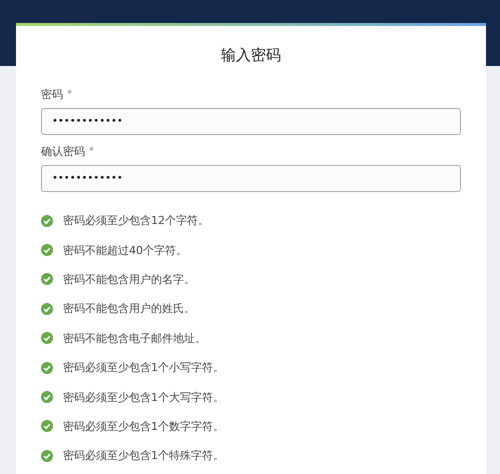 This screenshot has height=474, width=500. I want to click on rule-text: 密码必须至少包含12个字符。, so click(136, 220).